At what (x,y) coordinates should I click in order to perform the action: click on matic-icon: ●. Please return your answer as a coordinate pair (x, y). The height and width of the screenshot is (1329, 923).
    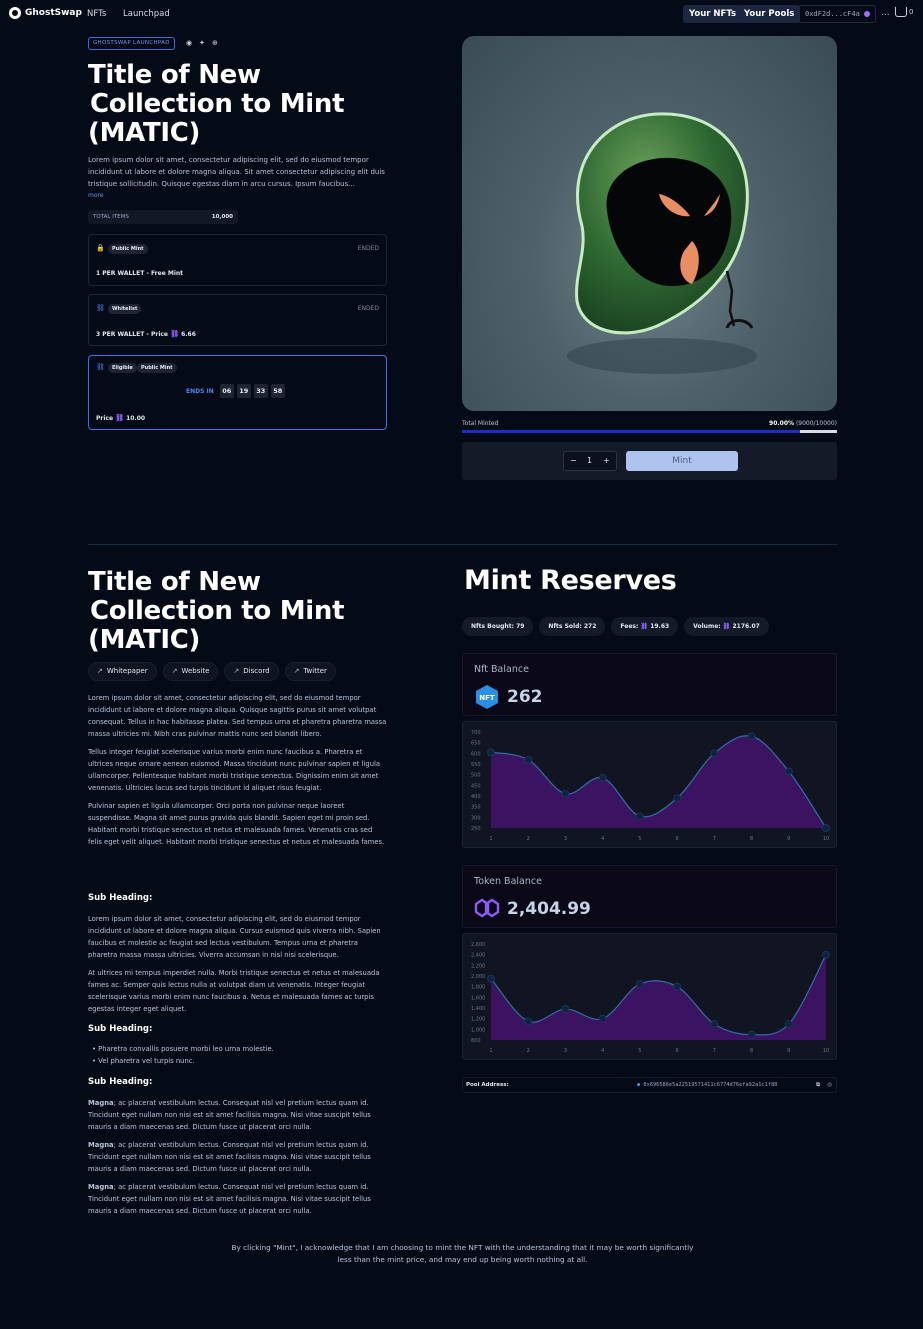
    Looking at the image, I should click on (639, 1085).